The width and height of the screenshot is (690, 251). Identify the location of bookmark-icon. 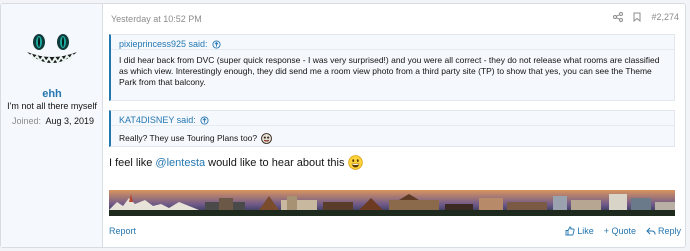
(637, 17).